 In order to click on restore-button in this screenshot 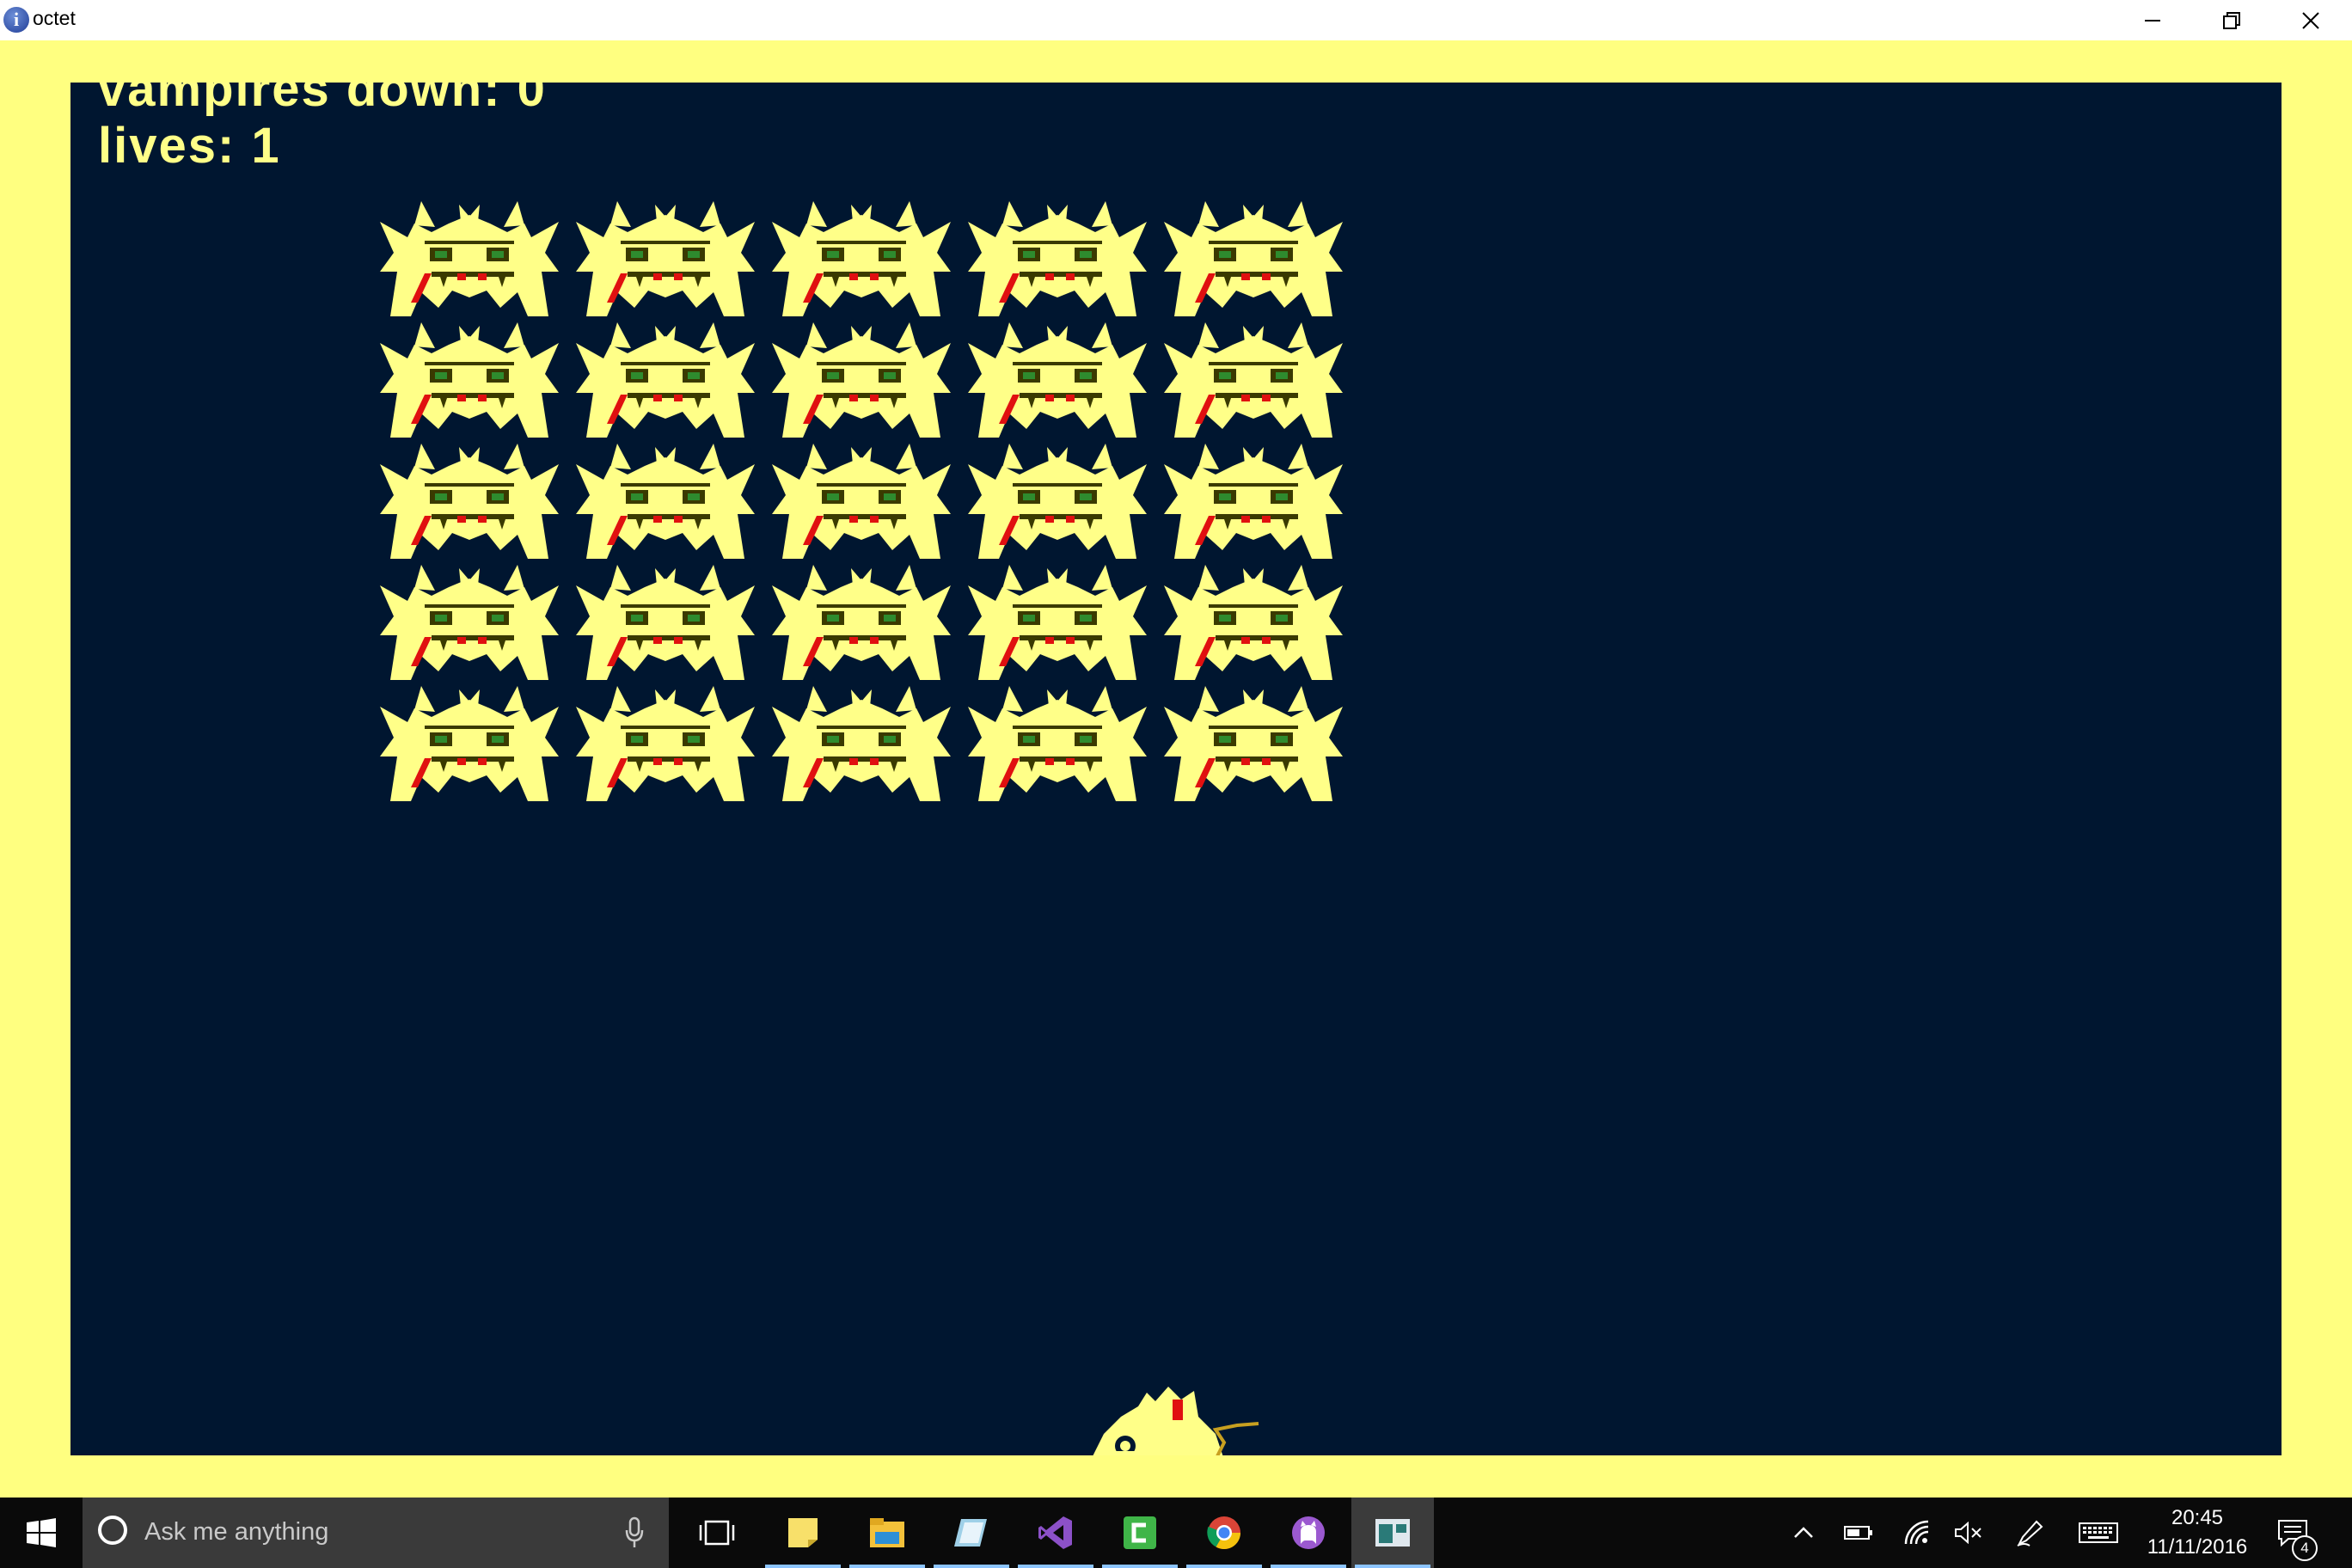, I will do `click(2231, 20)`.